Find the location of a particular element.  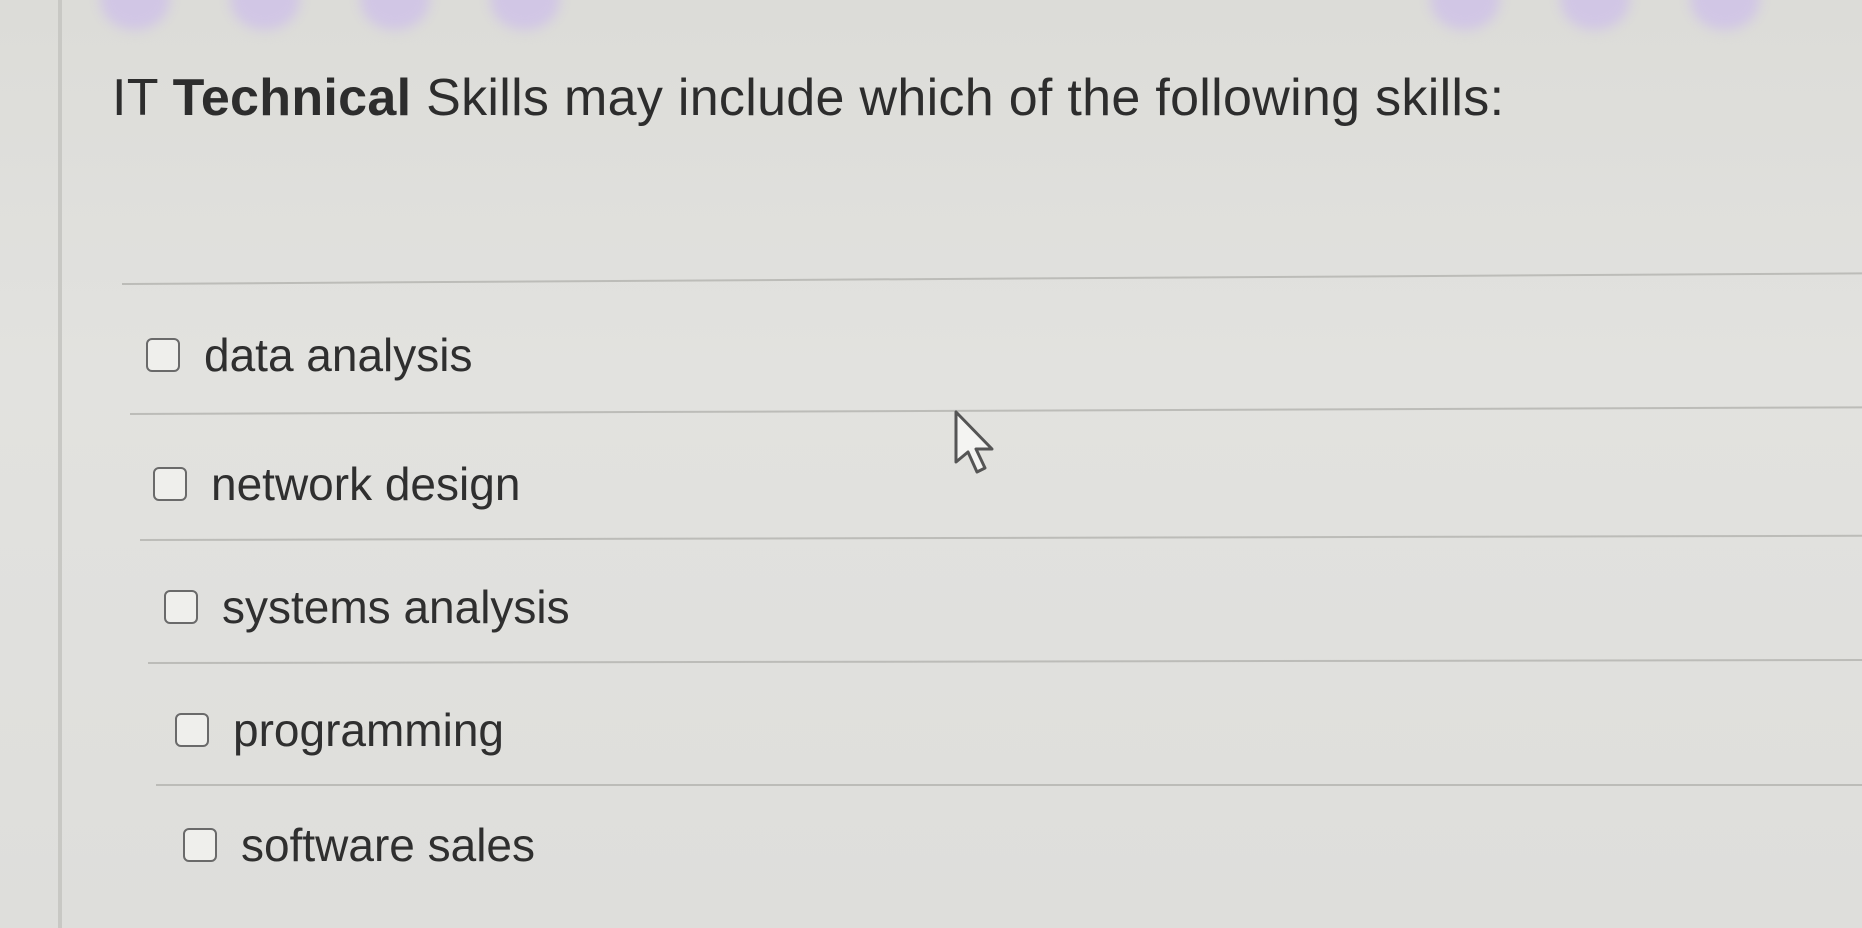

arrow-pointer-icon is located at coordinates (974, 442).